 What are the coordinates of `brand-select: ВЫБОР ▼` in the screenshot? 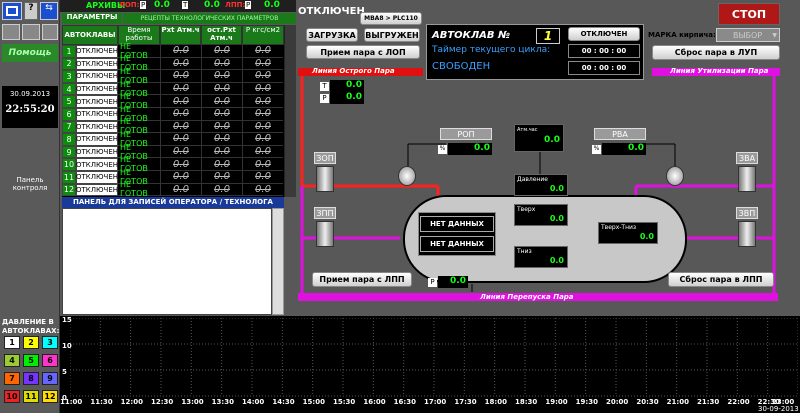 It's located at (748, 35).